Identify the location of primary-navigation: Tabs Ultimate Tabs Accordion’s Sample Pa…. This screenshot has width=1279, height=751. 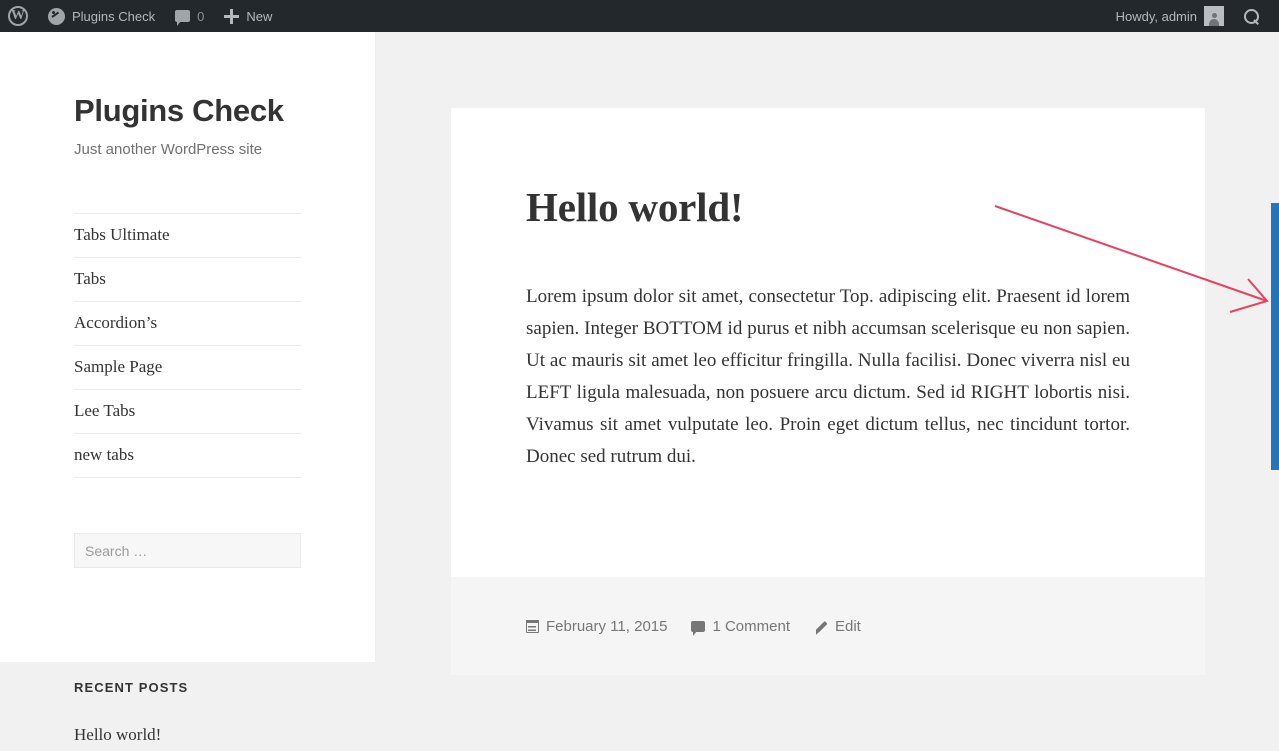
(187, 346).